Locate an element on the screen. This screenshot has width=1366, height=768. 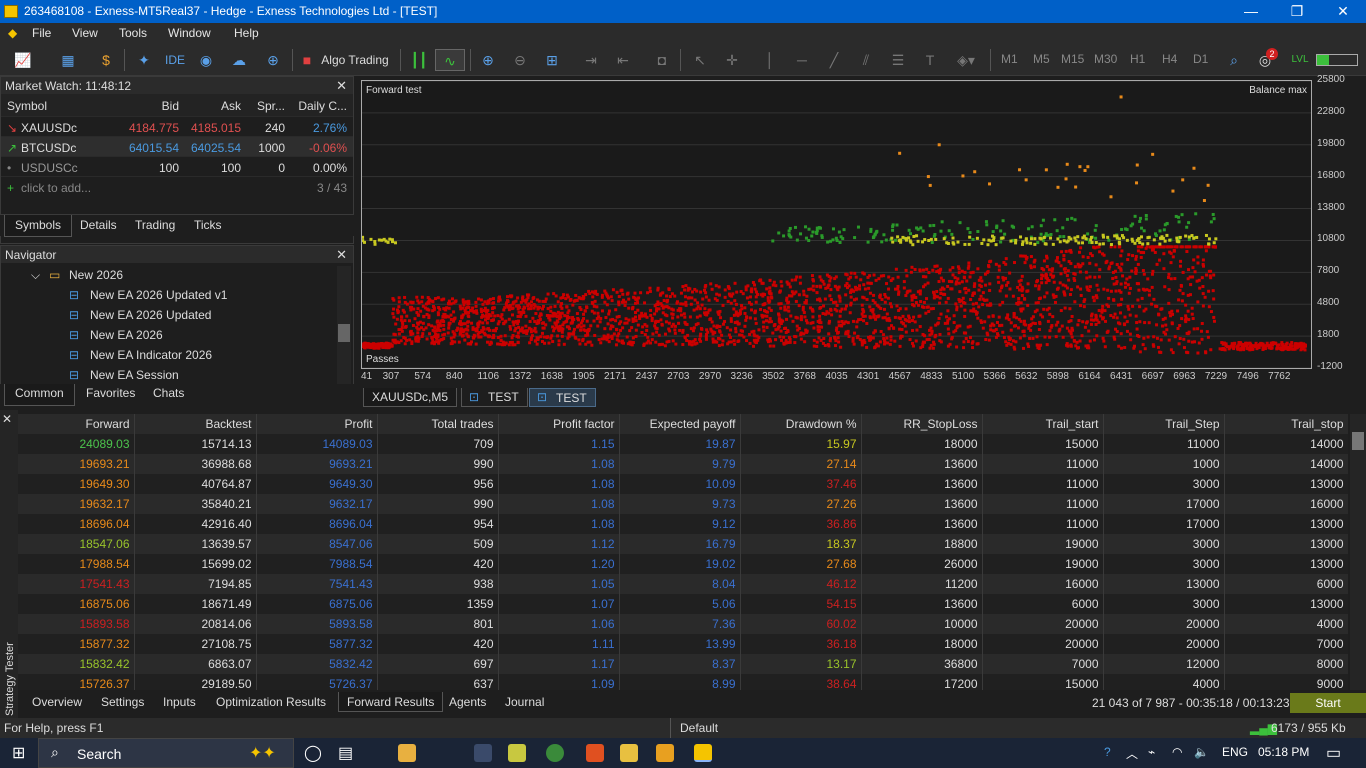
chevron-down-icon: ⌵ is located at coordinates (35, 275).